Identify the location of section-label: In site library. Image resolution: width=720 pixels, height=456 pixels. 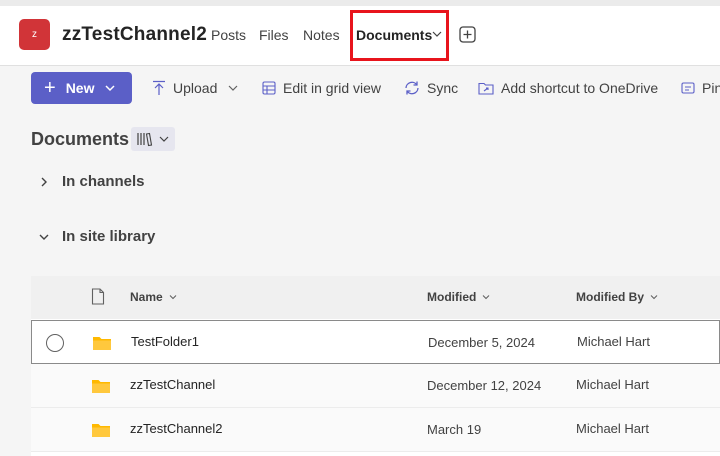
(109, 236).